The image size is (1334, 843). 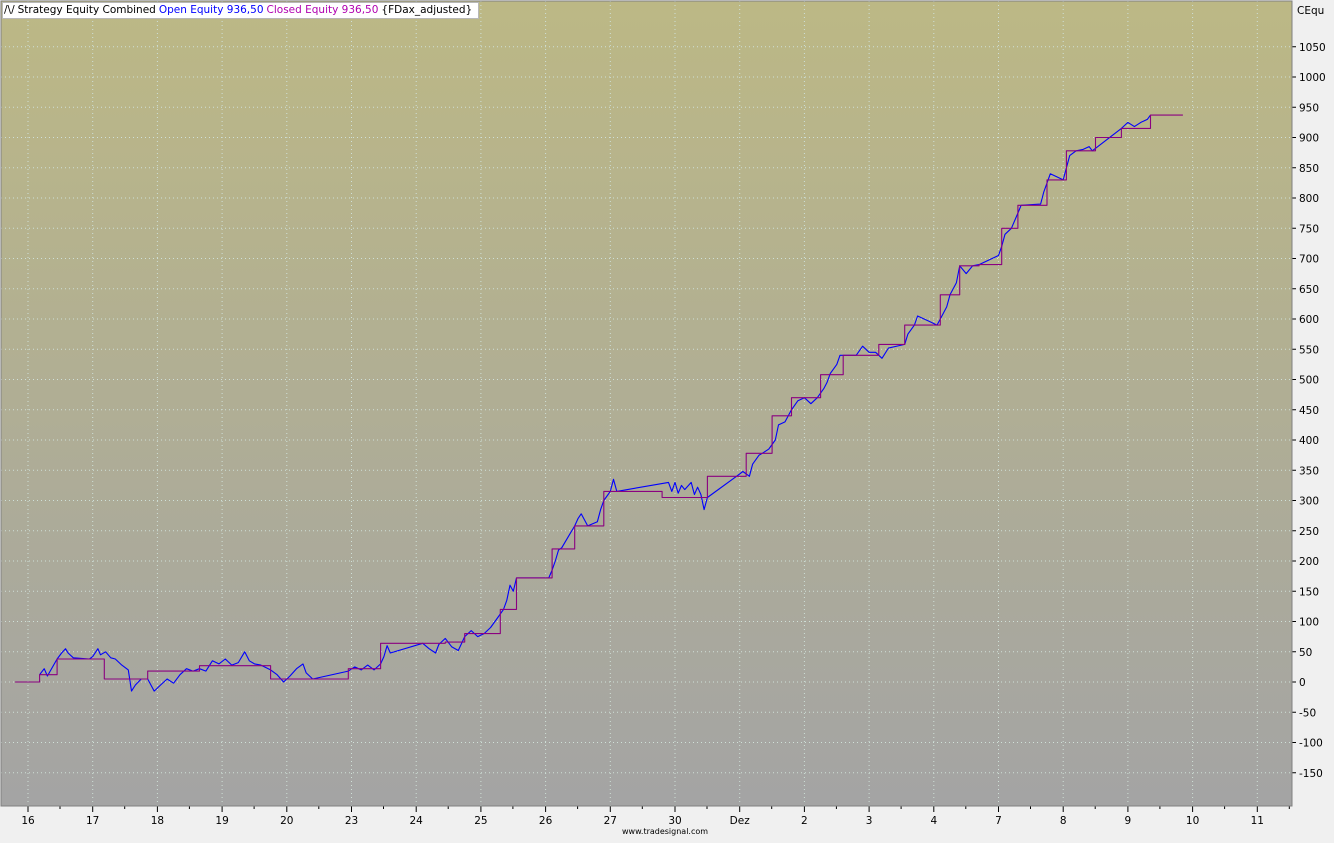 What do you see at coordinates (9, 10) in the screenshot?
I see `line-chart-icon: /\/` at bounding box center [9, 10].